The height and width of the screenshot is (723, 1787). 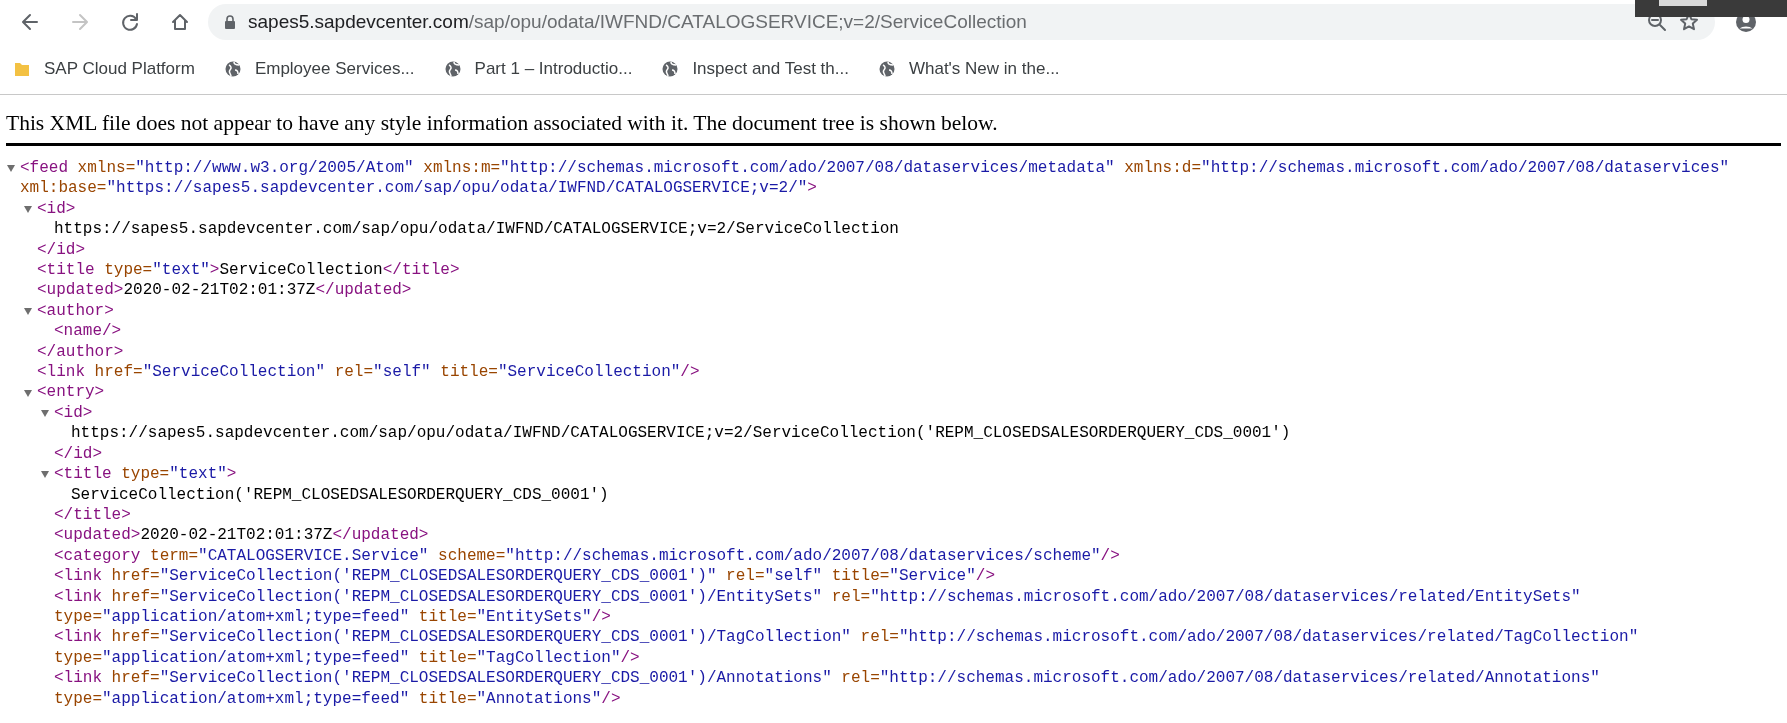 What do you see at coordinates (524, 576) in the screenshot?
I see `xml-code-line: <link href="ServiceCollection('REPM_CLOSEDSALESORDERQUERY_CDS_0001')" rel="self" title="Service"/>` at bounding box center [524, 576].